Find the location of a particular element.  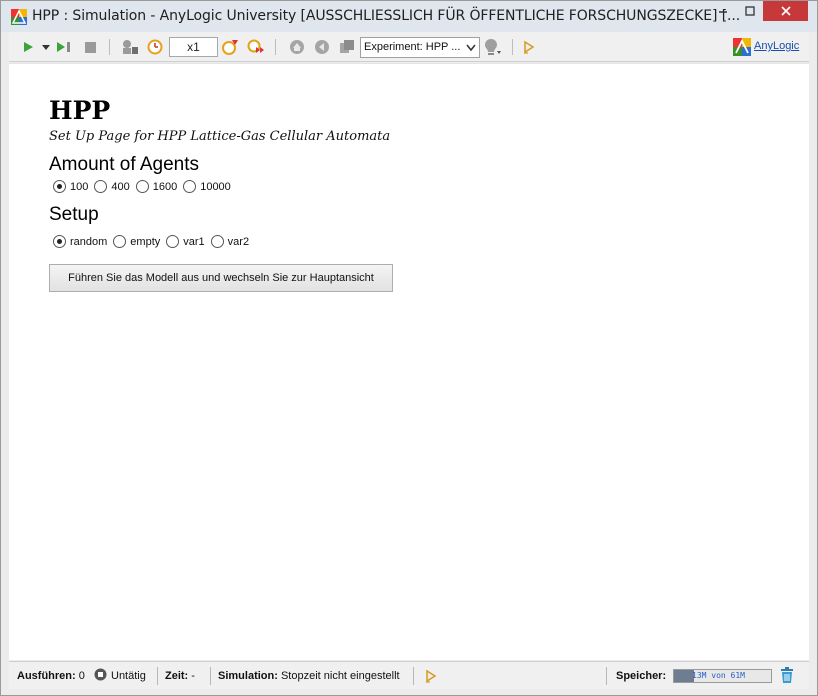

page-title: HPP is located at coordinates (80, 110).